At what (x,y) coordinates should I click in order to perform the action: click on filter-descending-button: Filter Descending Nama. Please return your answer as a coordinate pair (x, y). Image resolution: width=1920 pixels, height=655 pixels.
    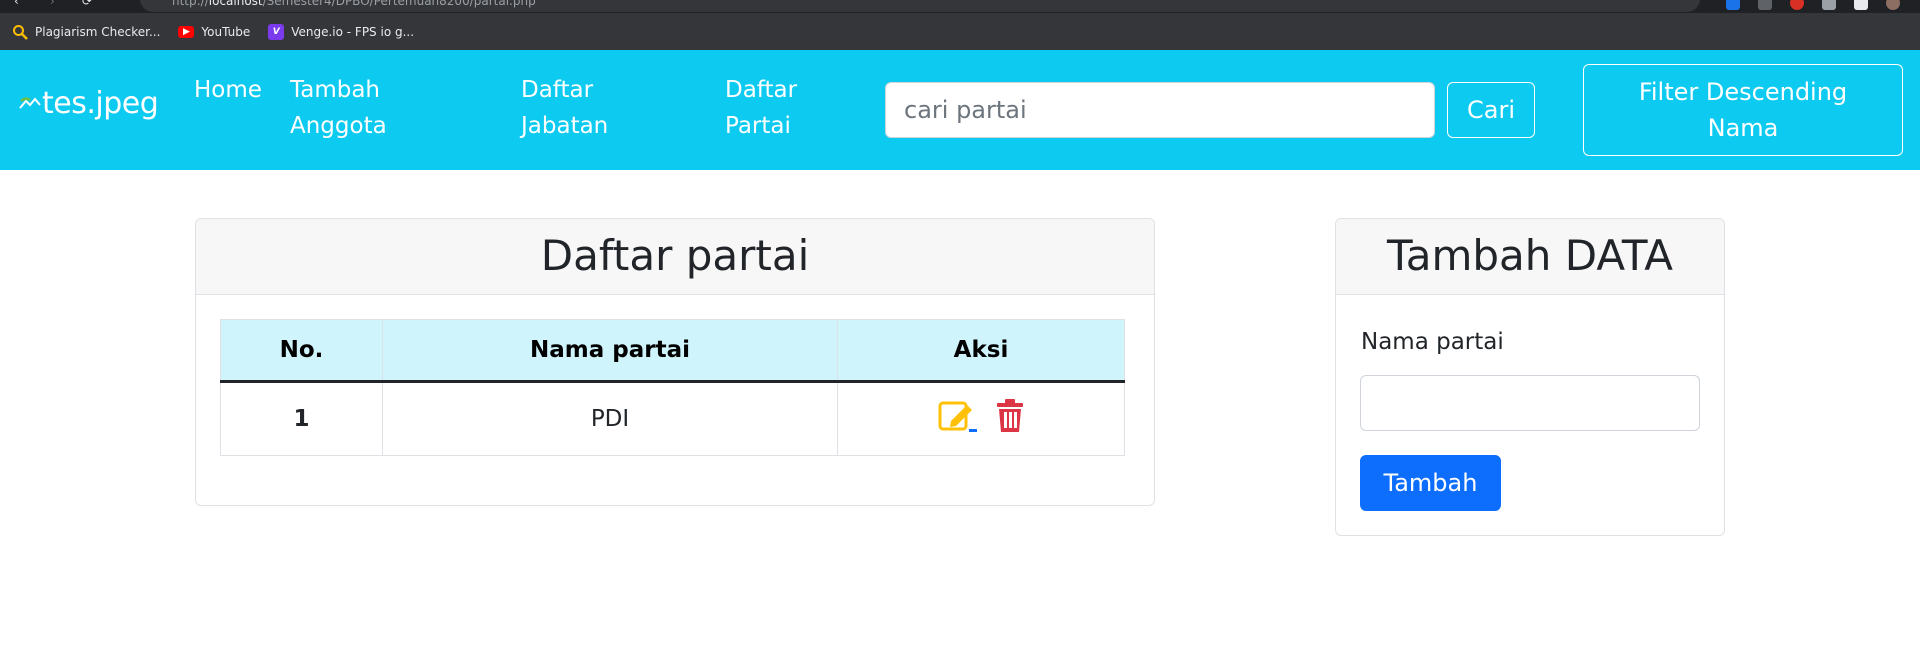
    Looking at the image, I should click on (1743, 110).